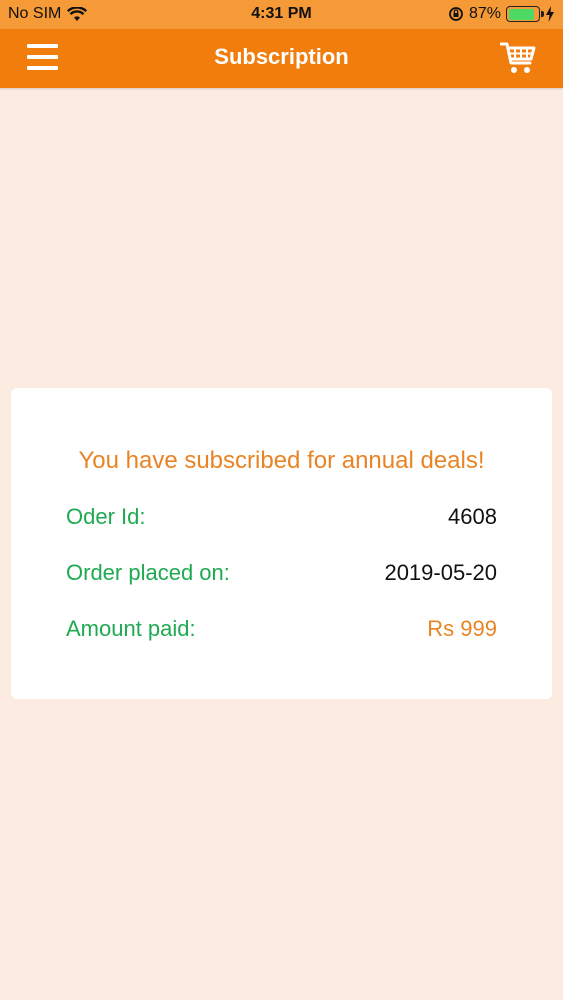  What do you see at coordinates (456, 14) in the screenshot?
I see `orientation-lock-icon` at bounding box center [456, 14].